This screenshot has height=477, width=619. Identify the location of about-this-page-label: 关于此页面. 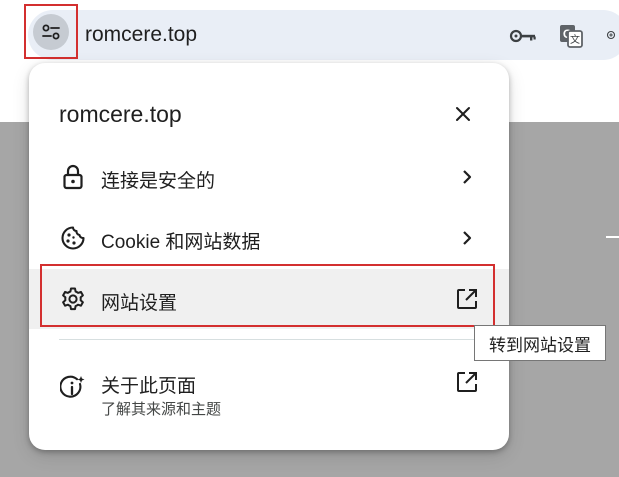
(149, 386).